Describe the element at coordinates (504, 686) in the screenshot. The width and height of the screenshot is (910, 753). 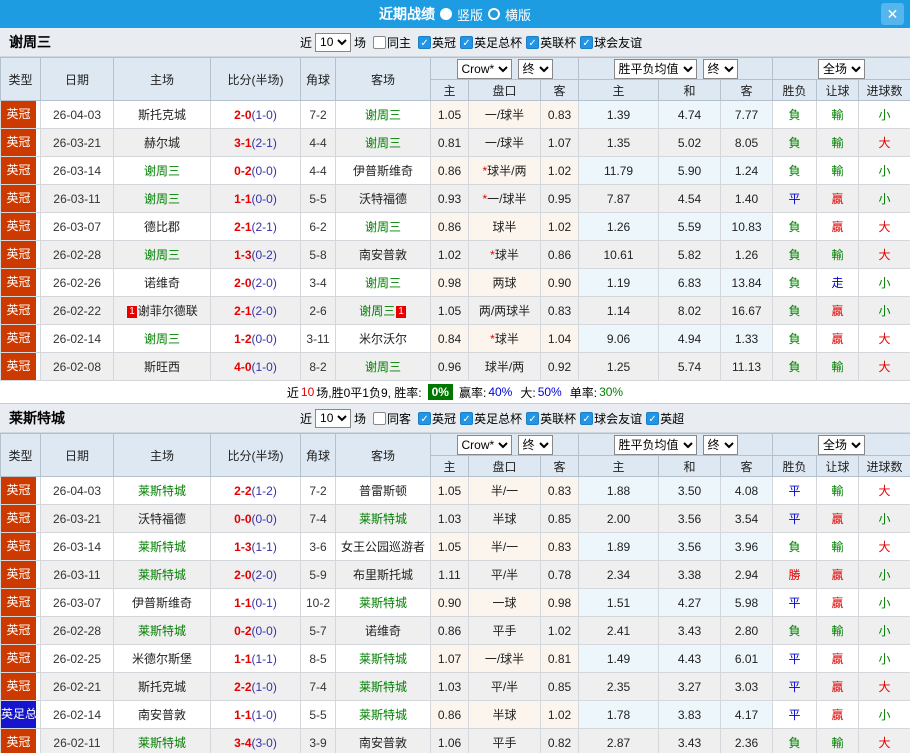
I see `handicap: 平/半` at that location.